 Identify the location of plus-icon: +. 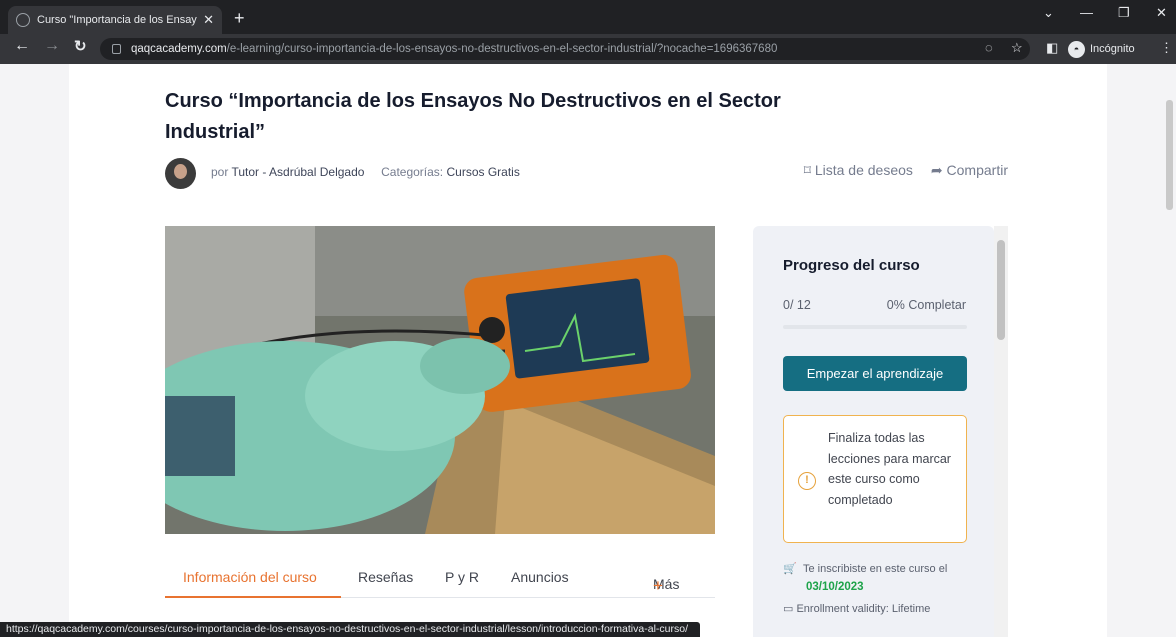
(658, 585).